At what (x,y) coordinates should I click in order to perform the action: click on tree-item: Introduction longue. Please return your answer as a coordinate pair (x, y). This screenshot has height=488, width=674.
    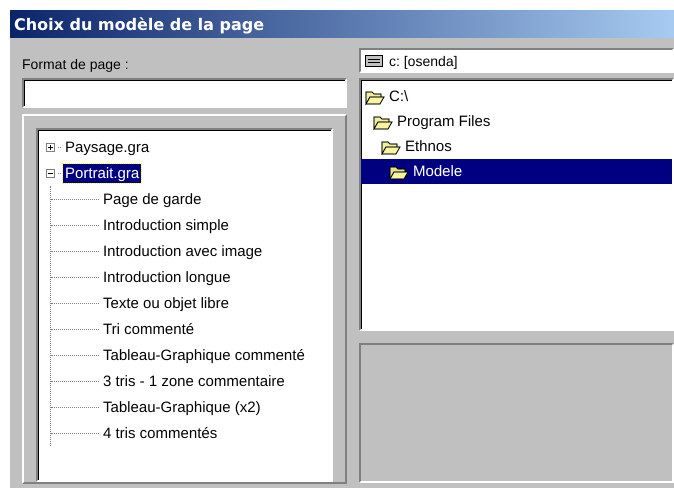
    Looking at the image, I should click on (167, 277).